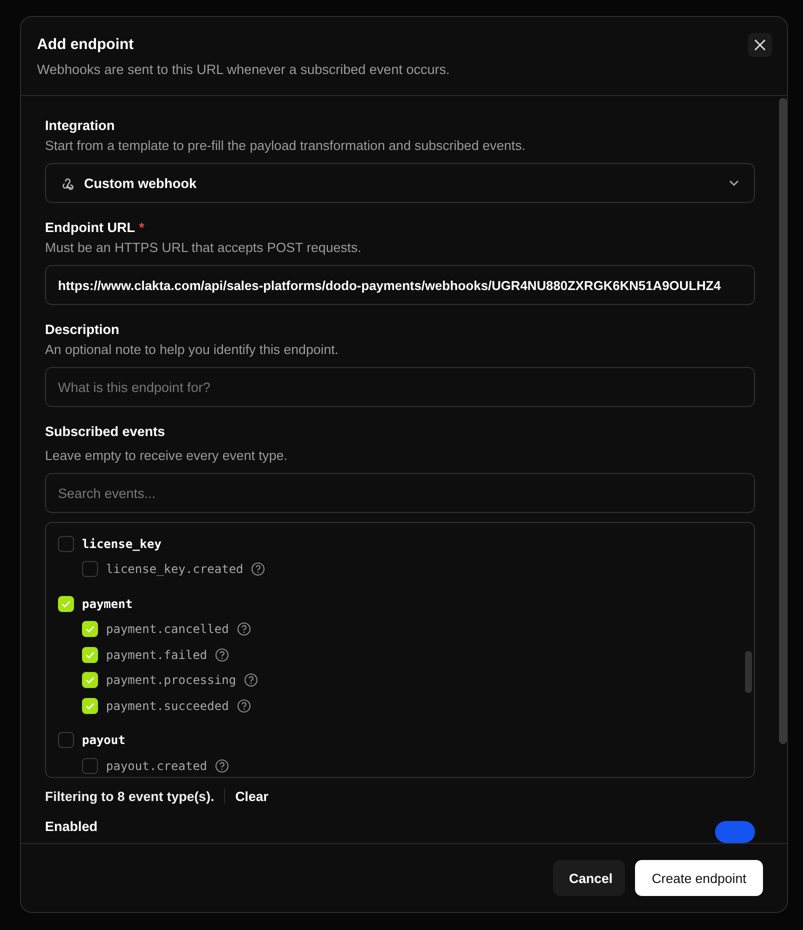  I want to click on enabled-toggle, so click(735, 832).